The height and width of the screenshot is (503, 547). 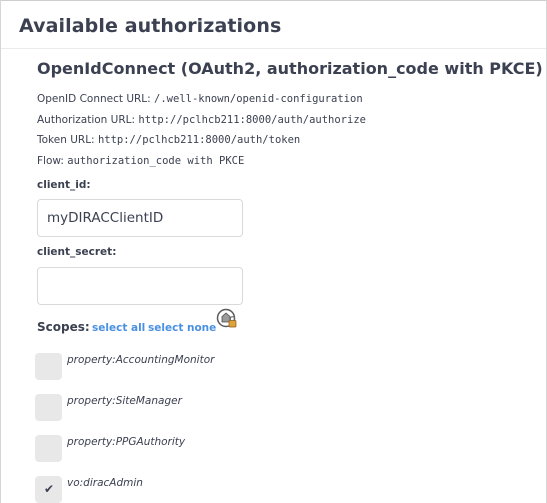 I want to click on scope-checkbox-site-manager, so click(x=48, y=407).